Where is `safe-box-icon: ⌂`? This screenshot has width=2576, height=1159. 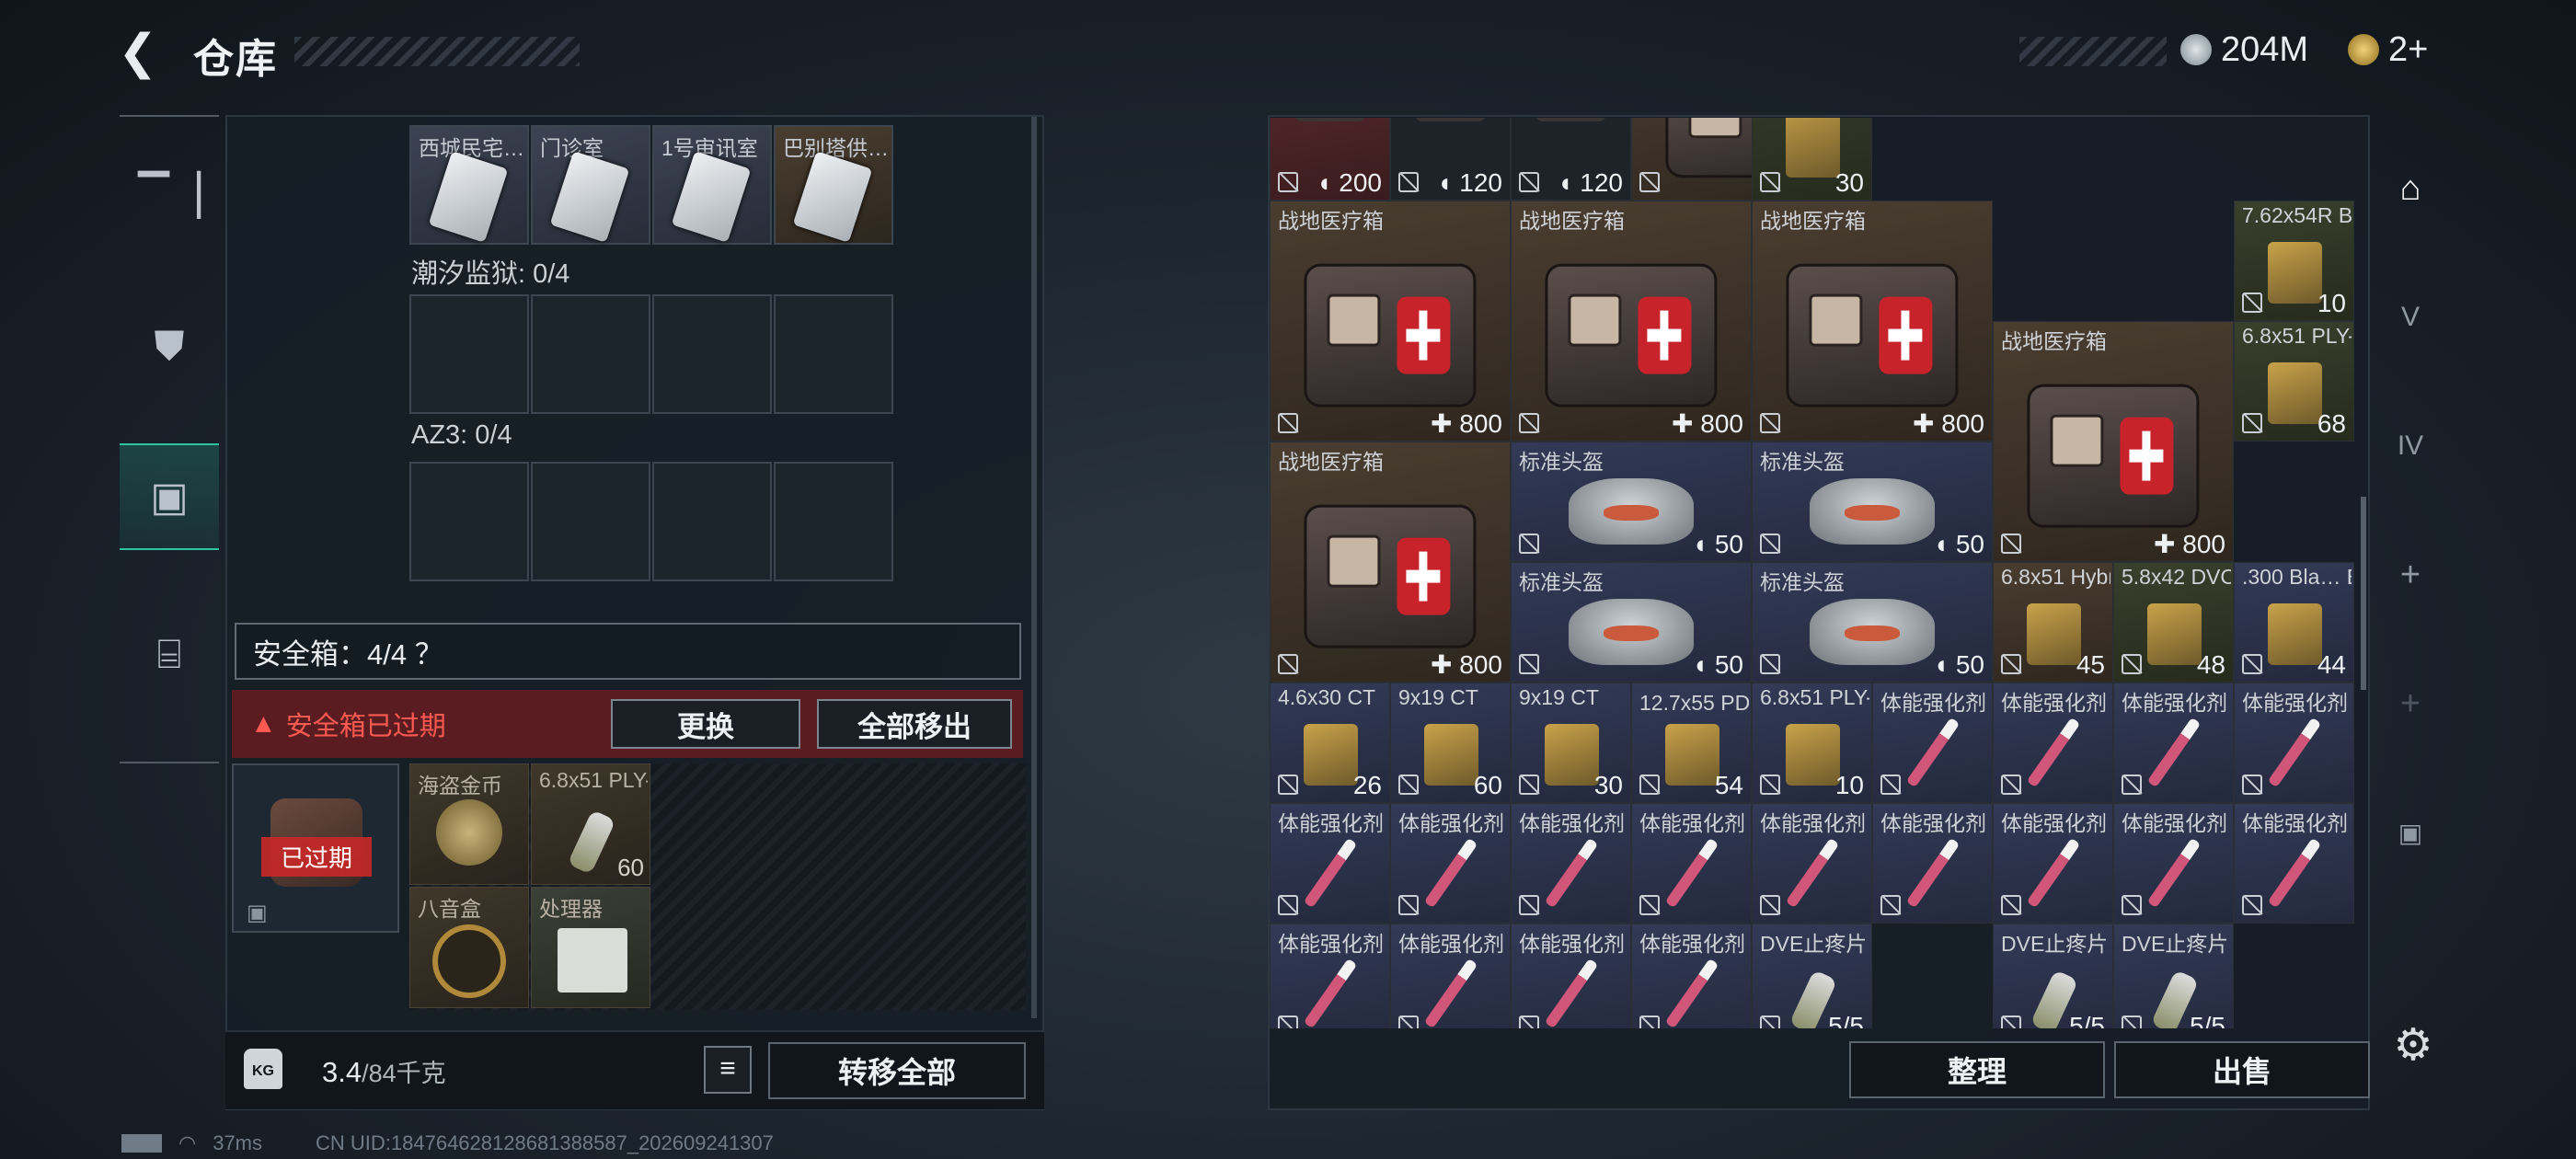
safe-box-icon: ⌂ is located at coordinates (2410, 188).